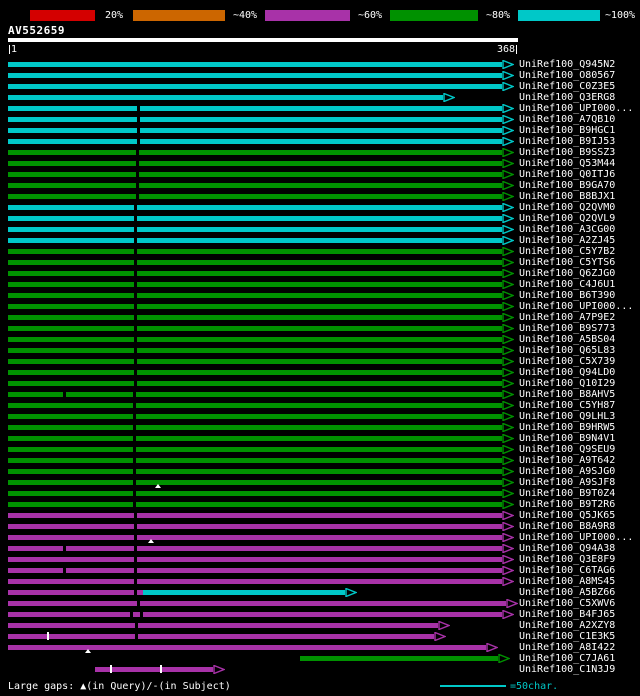  Describe the element at coordinates (567, 570) in the screenshot. I see `hit-accession: UniRef100_C6TAG6` at that location.